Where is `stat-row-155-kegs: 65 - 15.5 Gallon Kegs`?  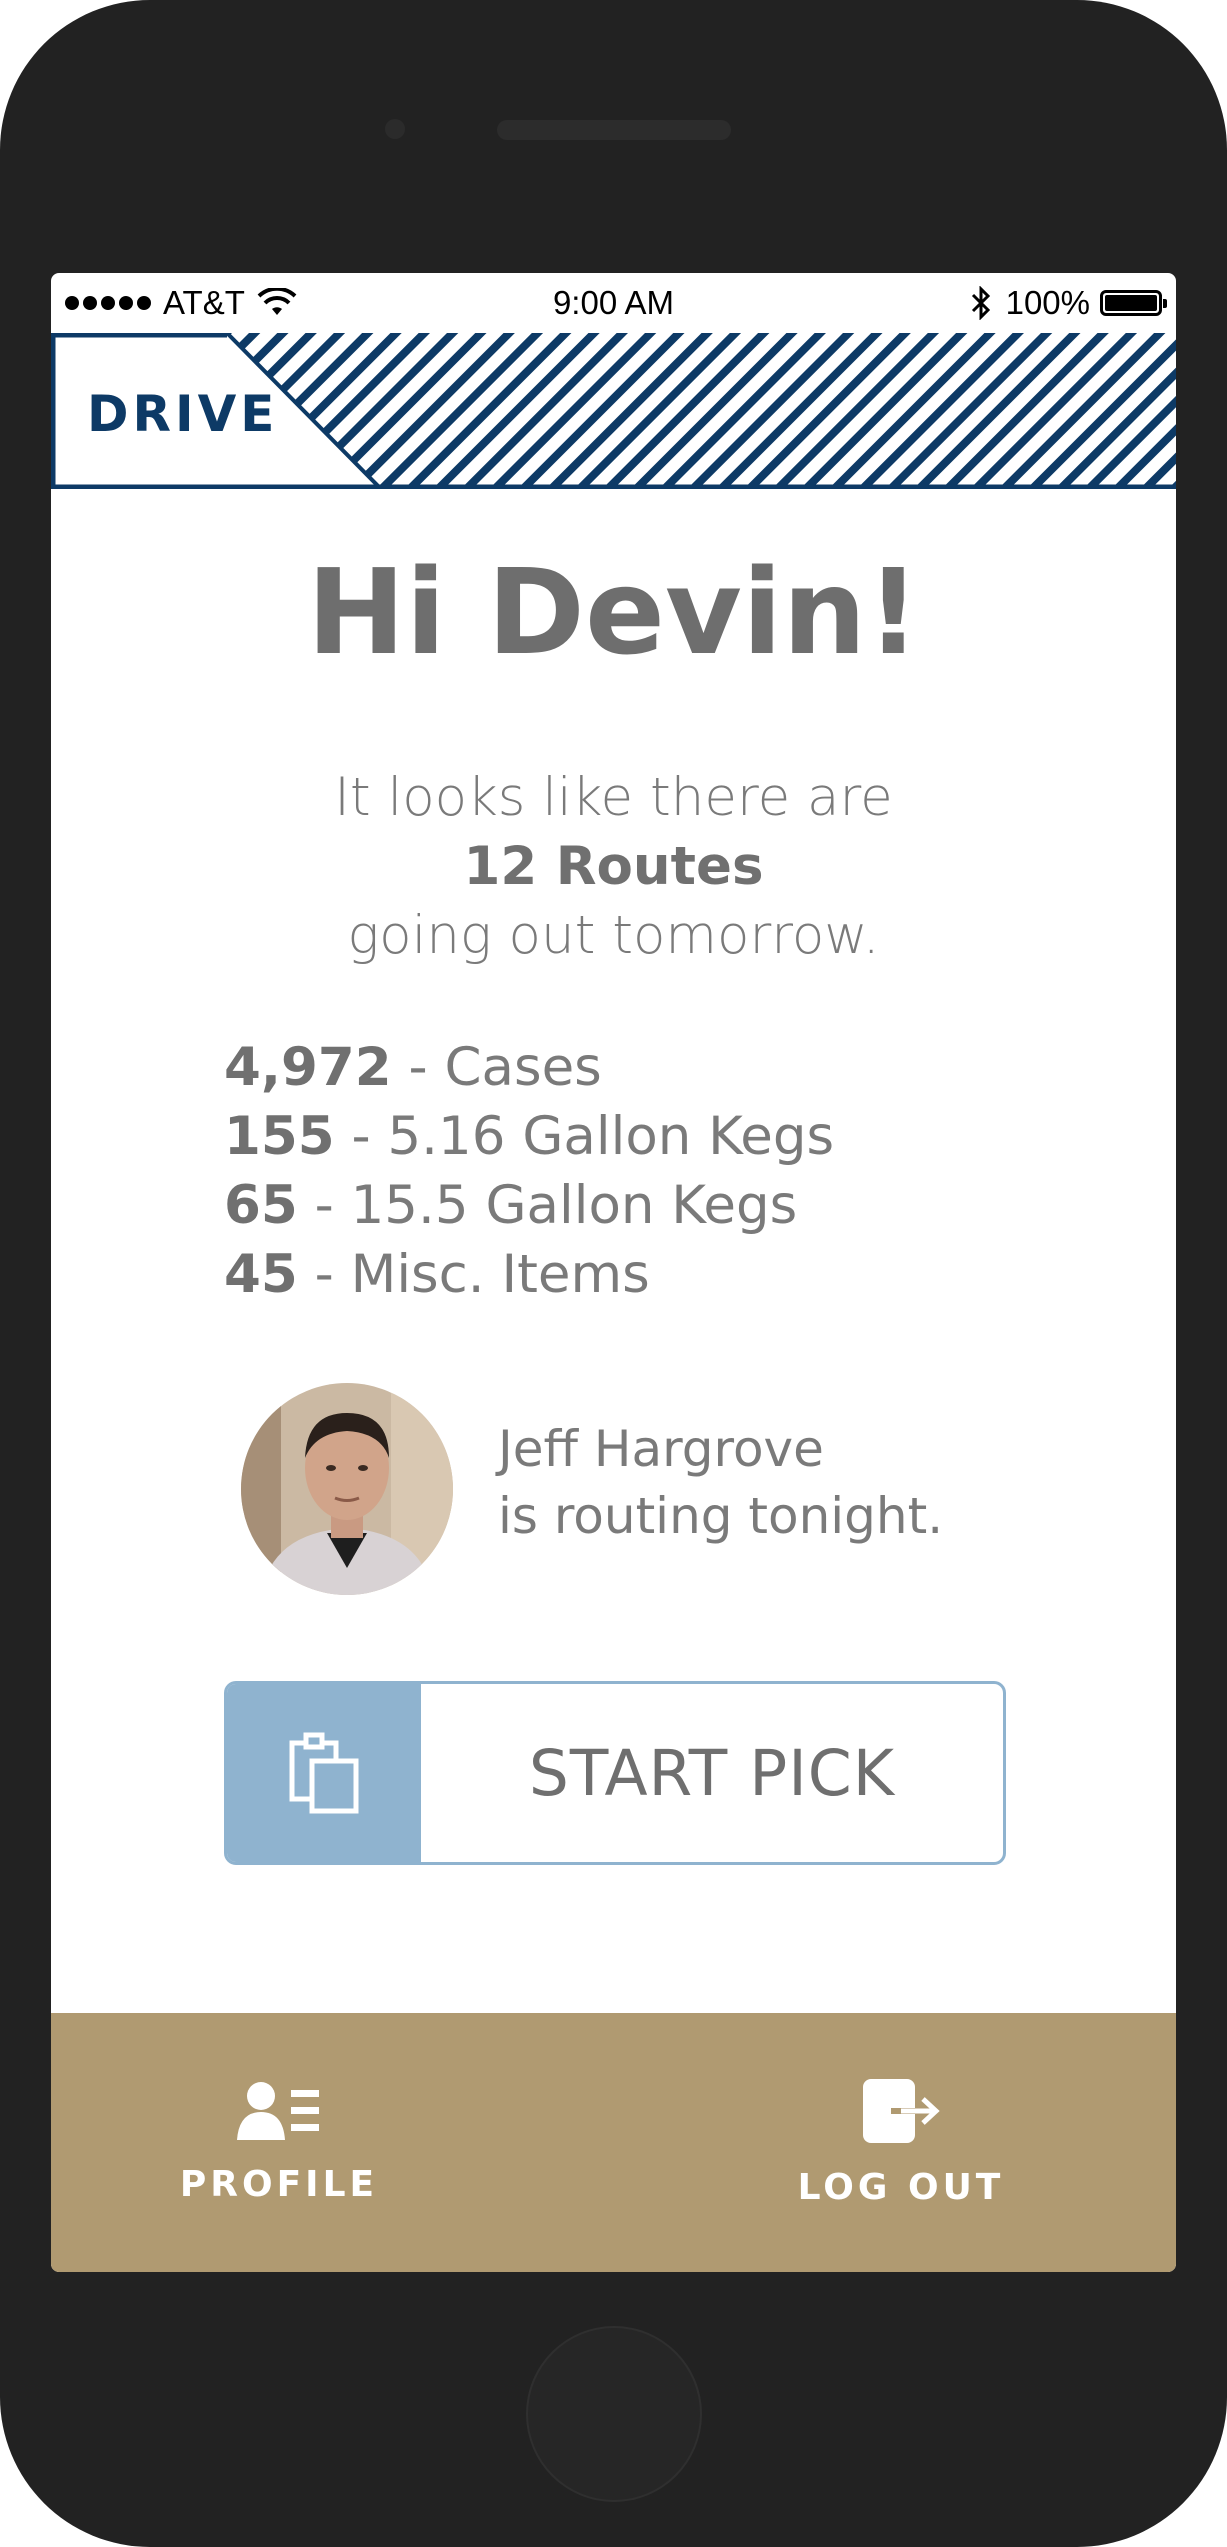
stat-row-155-kegs: 65 - 15.5 Gallon Kegs is located at coordinates (529, 1205).